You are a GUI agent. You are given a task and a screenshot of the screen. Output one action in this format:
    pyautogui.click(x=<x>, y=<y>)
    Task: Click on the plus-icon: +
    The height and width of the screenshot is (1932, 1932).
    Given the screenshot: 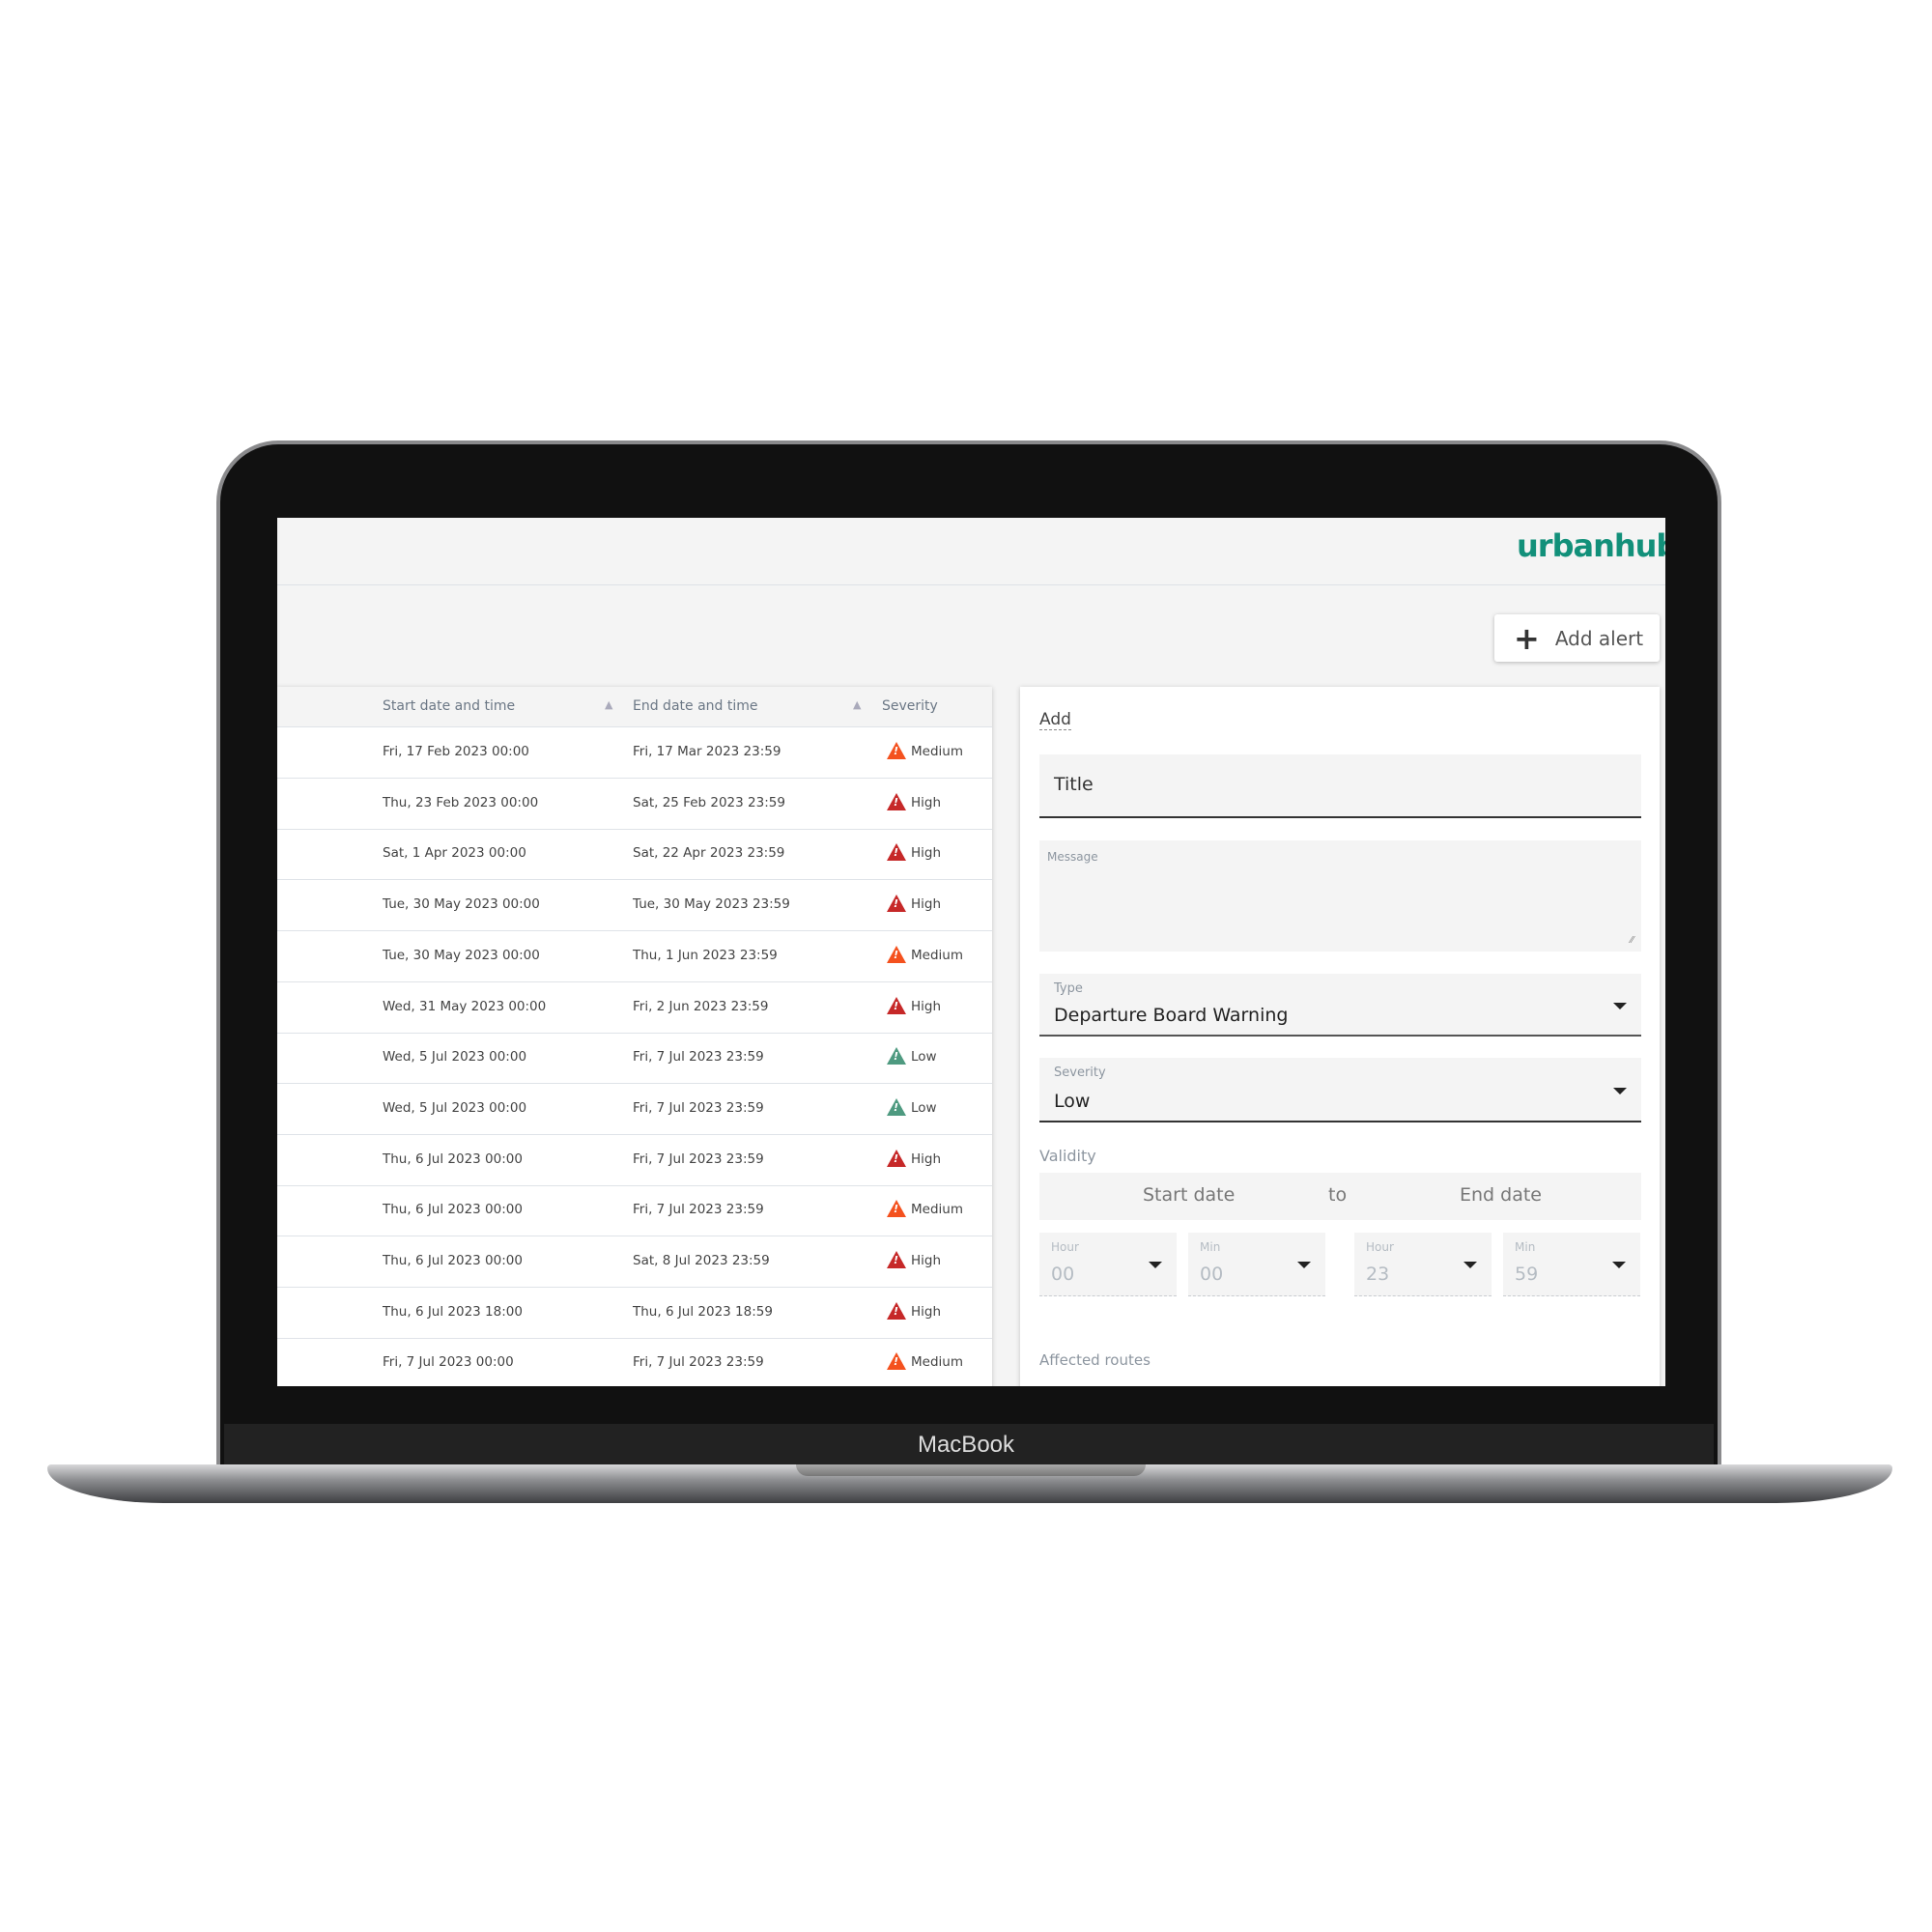 What is the action you would take?
    pyautogui.click(x=1527, y=638)
    